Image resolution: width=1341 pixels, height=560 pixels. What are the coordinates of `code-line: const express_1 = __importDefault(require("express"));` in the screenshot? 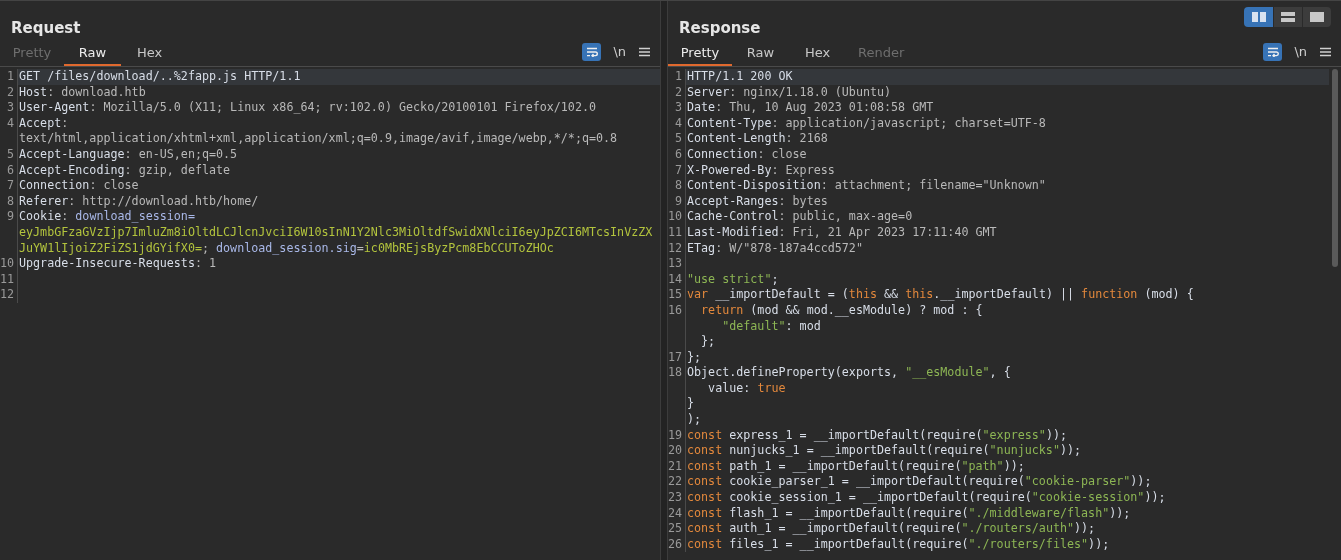 It's located at (877, 435).